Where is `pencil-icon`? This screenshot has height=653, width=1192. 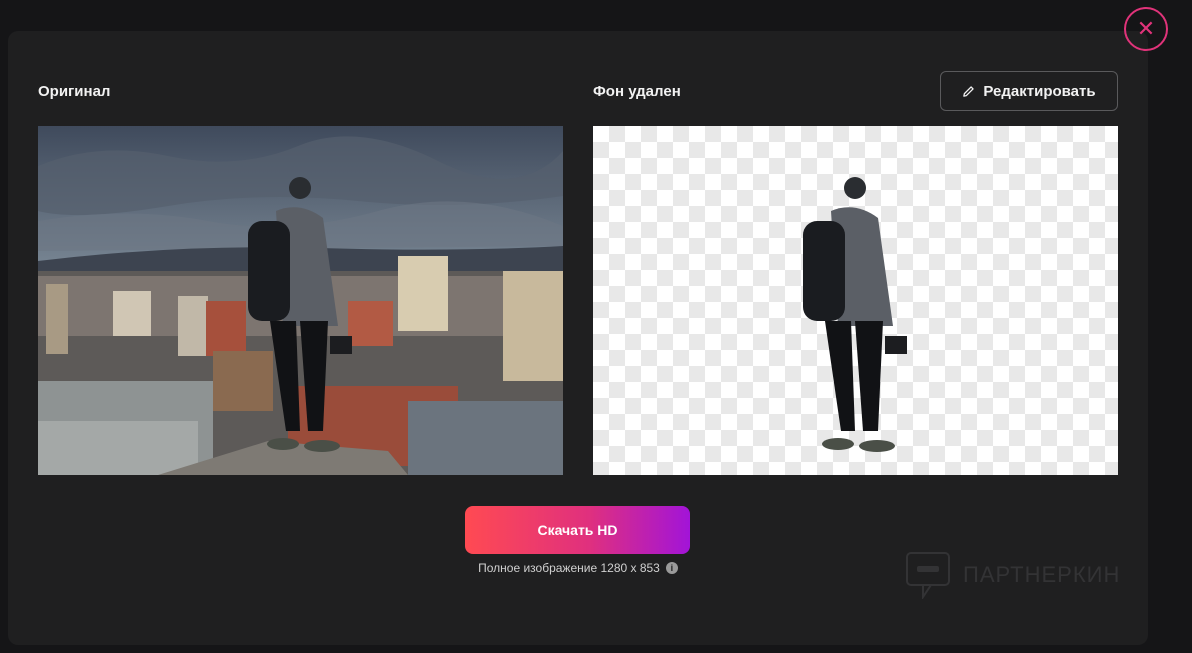
pencil-icon is located at coordinates (969, 91).